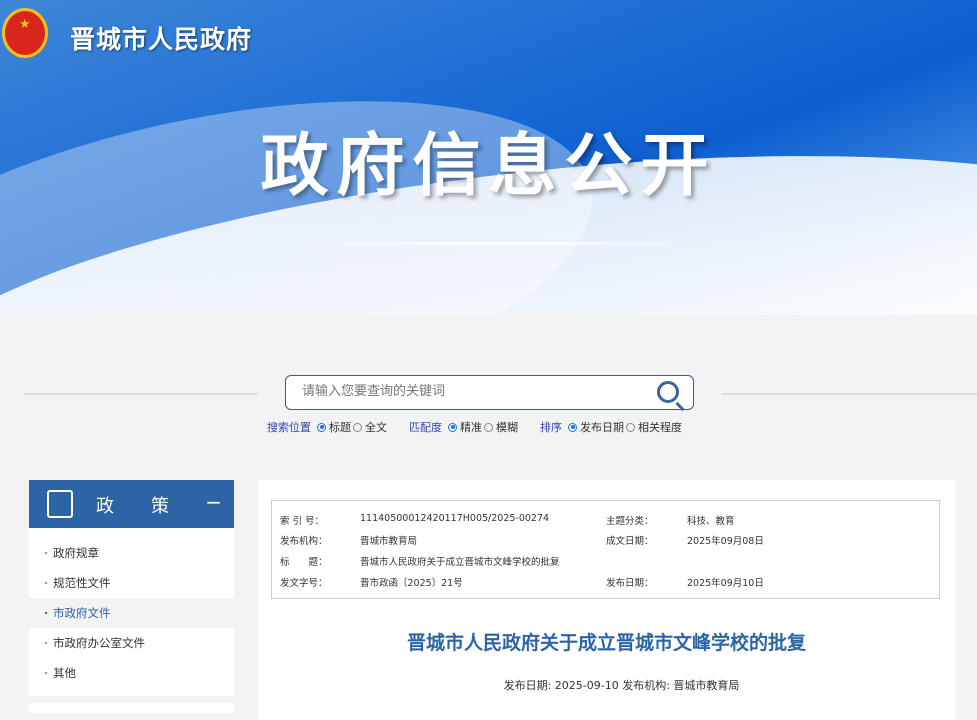  I want to click on sidebar-section, so click(131, 708).